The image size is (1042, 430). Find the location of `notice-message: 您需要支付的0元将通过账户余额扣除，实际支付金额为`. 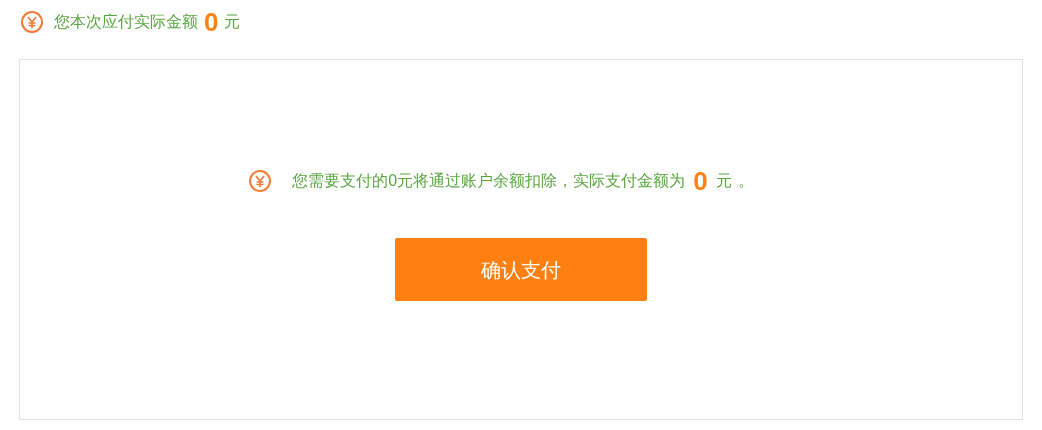

notice-message: 您需要支付的0元将通过账户余额扣除，实际支付金额为 is located at coordinates (489, 181).